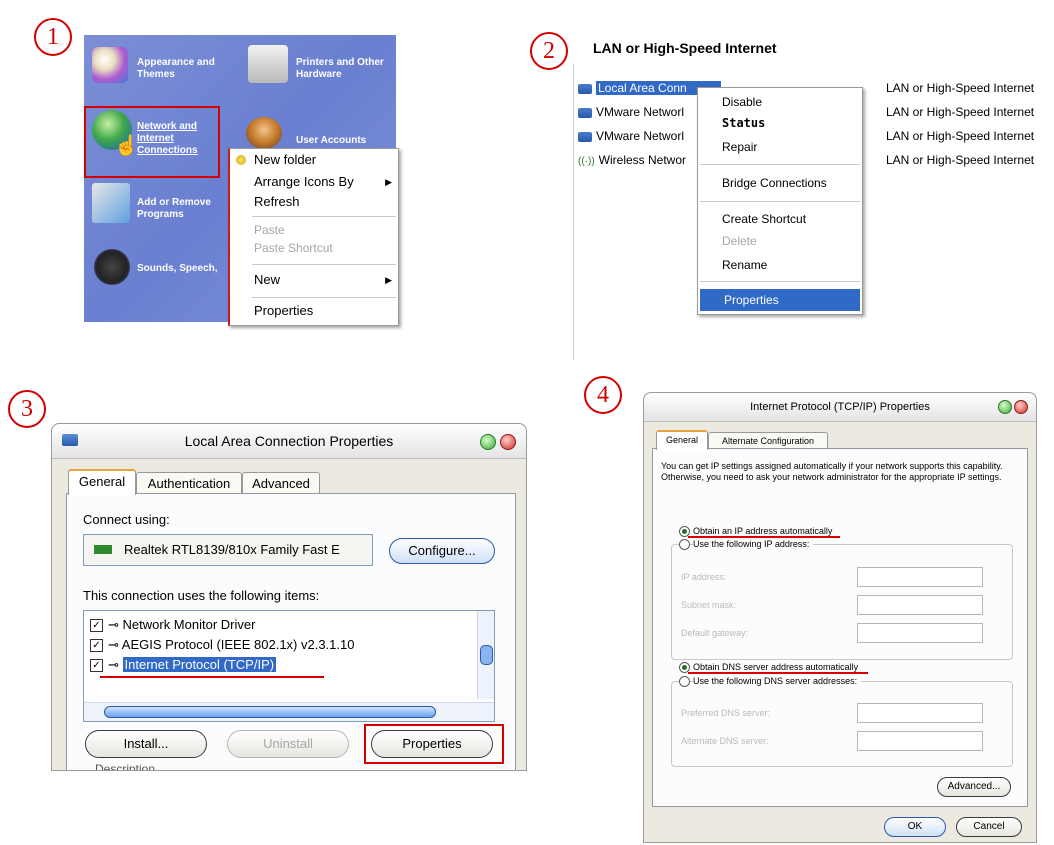  Describe the element at coordinates (685, 48) in the screenshot. I see `connections-group-heading: LAN or High-Speed Internet` at that location.